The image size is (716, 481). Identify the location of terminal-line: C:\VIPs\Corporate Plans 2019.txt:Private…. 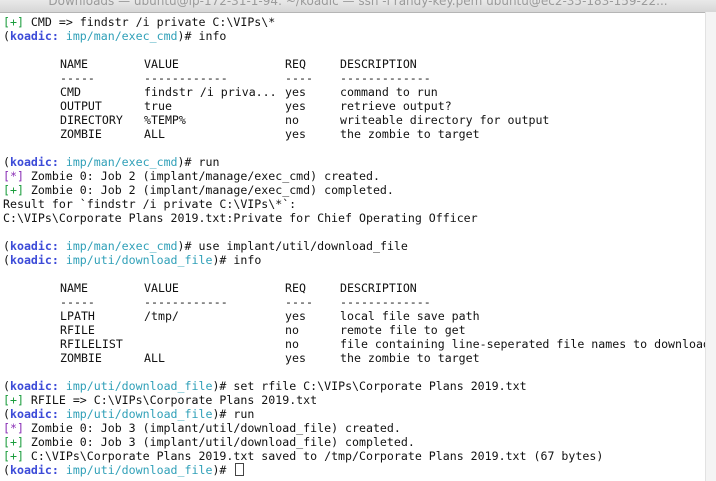
(240, 218).